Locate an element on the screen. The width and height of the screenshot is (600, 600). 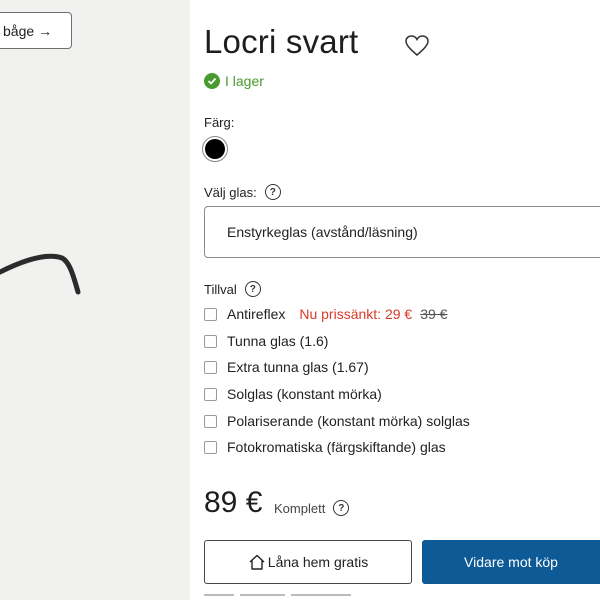
lens-label-text: Välj glas: is located at coordinates (230, 192).